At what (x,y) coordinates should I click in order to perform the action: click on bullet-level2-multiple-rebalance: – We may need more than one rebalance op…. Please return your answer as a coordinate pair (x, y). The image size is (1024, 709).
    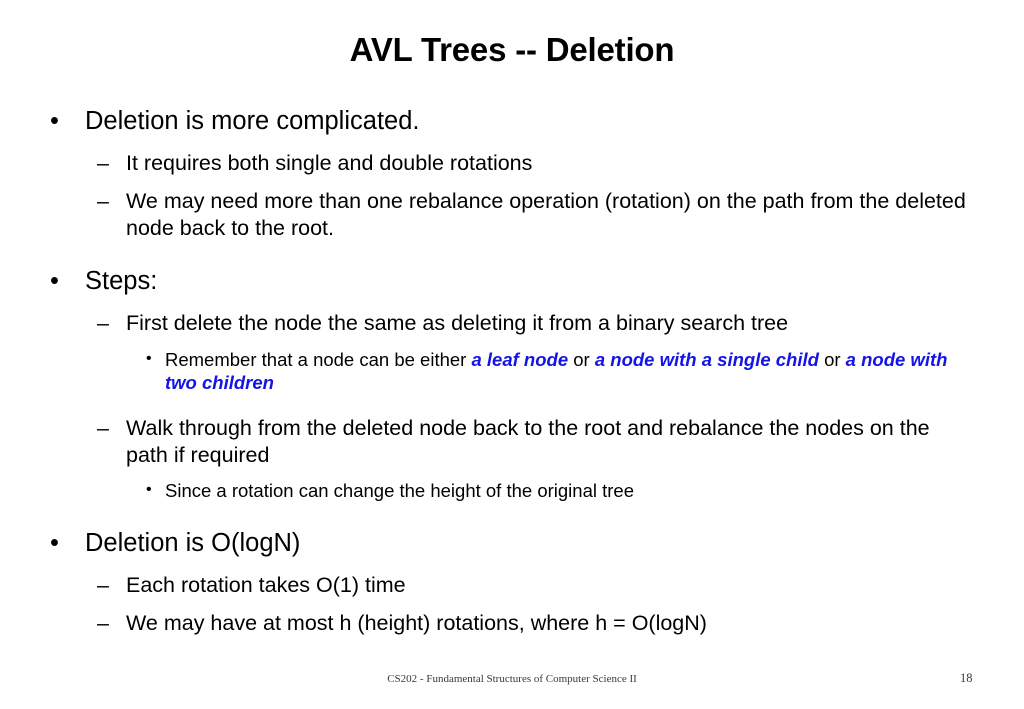
    Looking at the image, I should click on (512, 215).